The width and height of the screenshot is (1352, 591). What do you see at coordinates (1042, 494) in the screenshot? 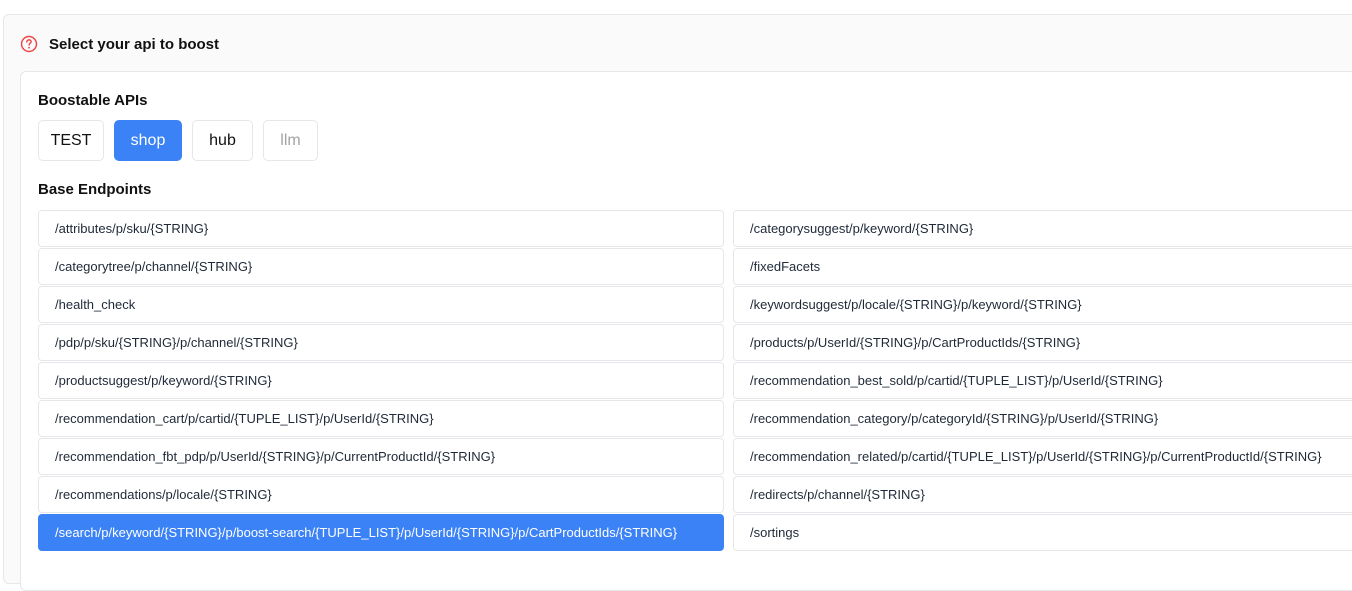
I see `endpoint-item: /redirects/p/channel/{STRING}` at bounding box center [1042, 494].